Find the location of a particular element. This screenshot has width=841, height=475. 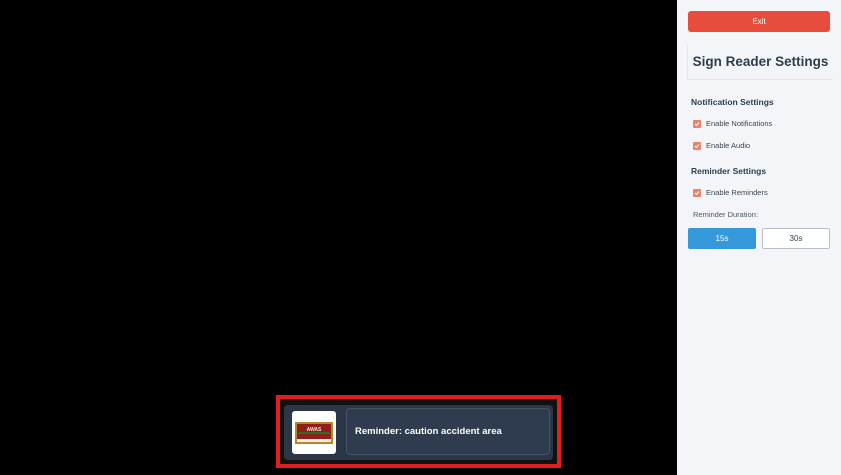

duration-30s-button: 30s is located at coordinates (796, 238).